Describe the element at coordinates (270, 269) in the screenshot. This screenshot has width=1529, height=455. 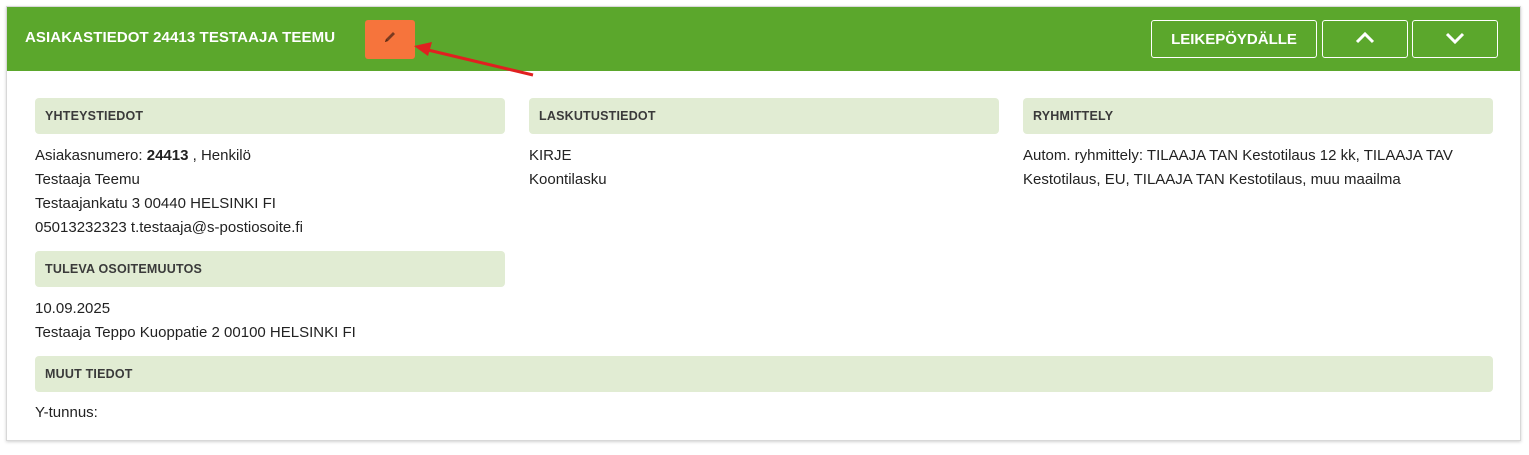
I see `address-change-heading: TULEVA OSOITEMUUTOS` at that location.